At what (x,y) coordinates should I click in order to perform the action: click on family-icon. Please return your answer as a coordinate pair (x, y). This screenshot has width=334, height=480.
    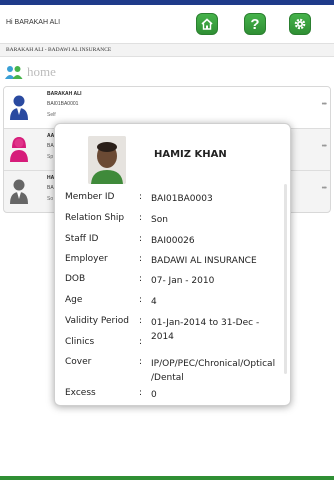
    Looking at the image, I should click on (14, 72).